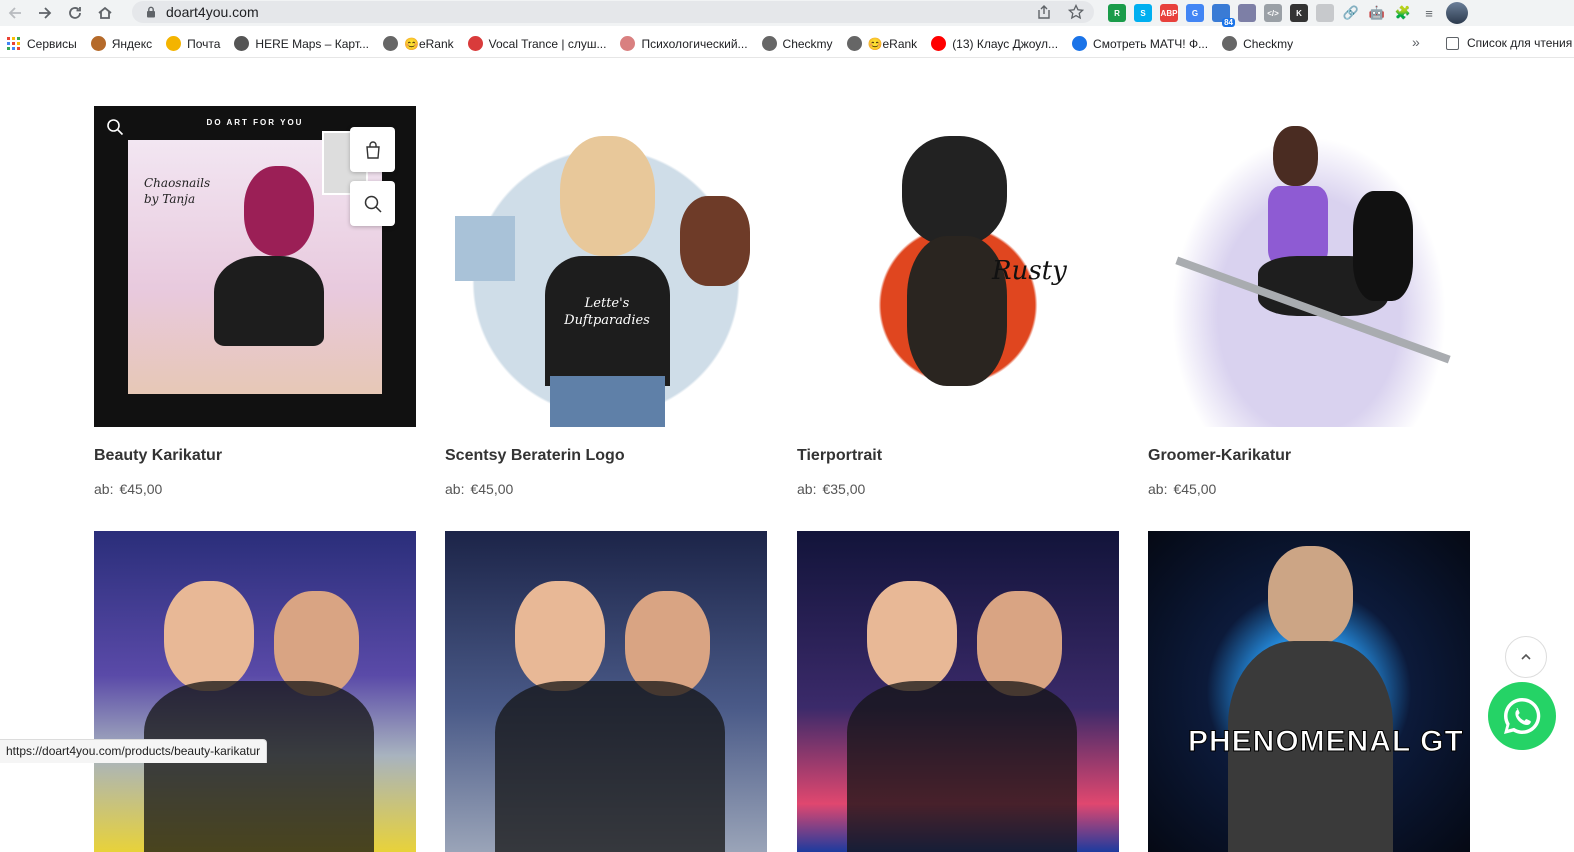 Image resolution: width=1574 pixels, height=852 pixels. What do you see at coordinates (255, 266) in the screenshot?
I see `product-image: DO ART FOR YOU Chaosnails by Tanja` at bounding box center [255, 266].